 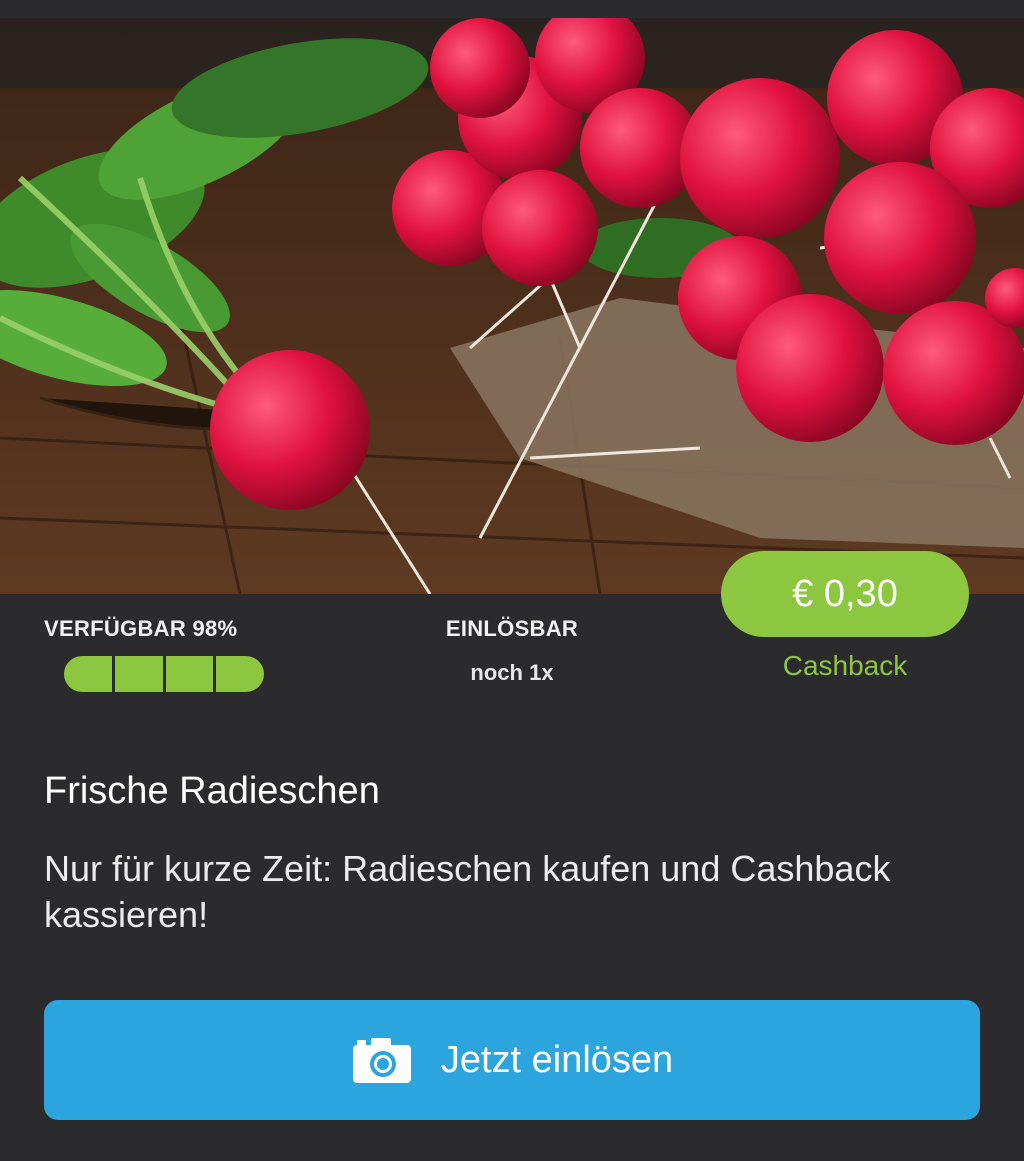 I want to click on offer-title: Frische Radieschen, so click(x=212, y=791).